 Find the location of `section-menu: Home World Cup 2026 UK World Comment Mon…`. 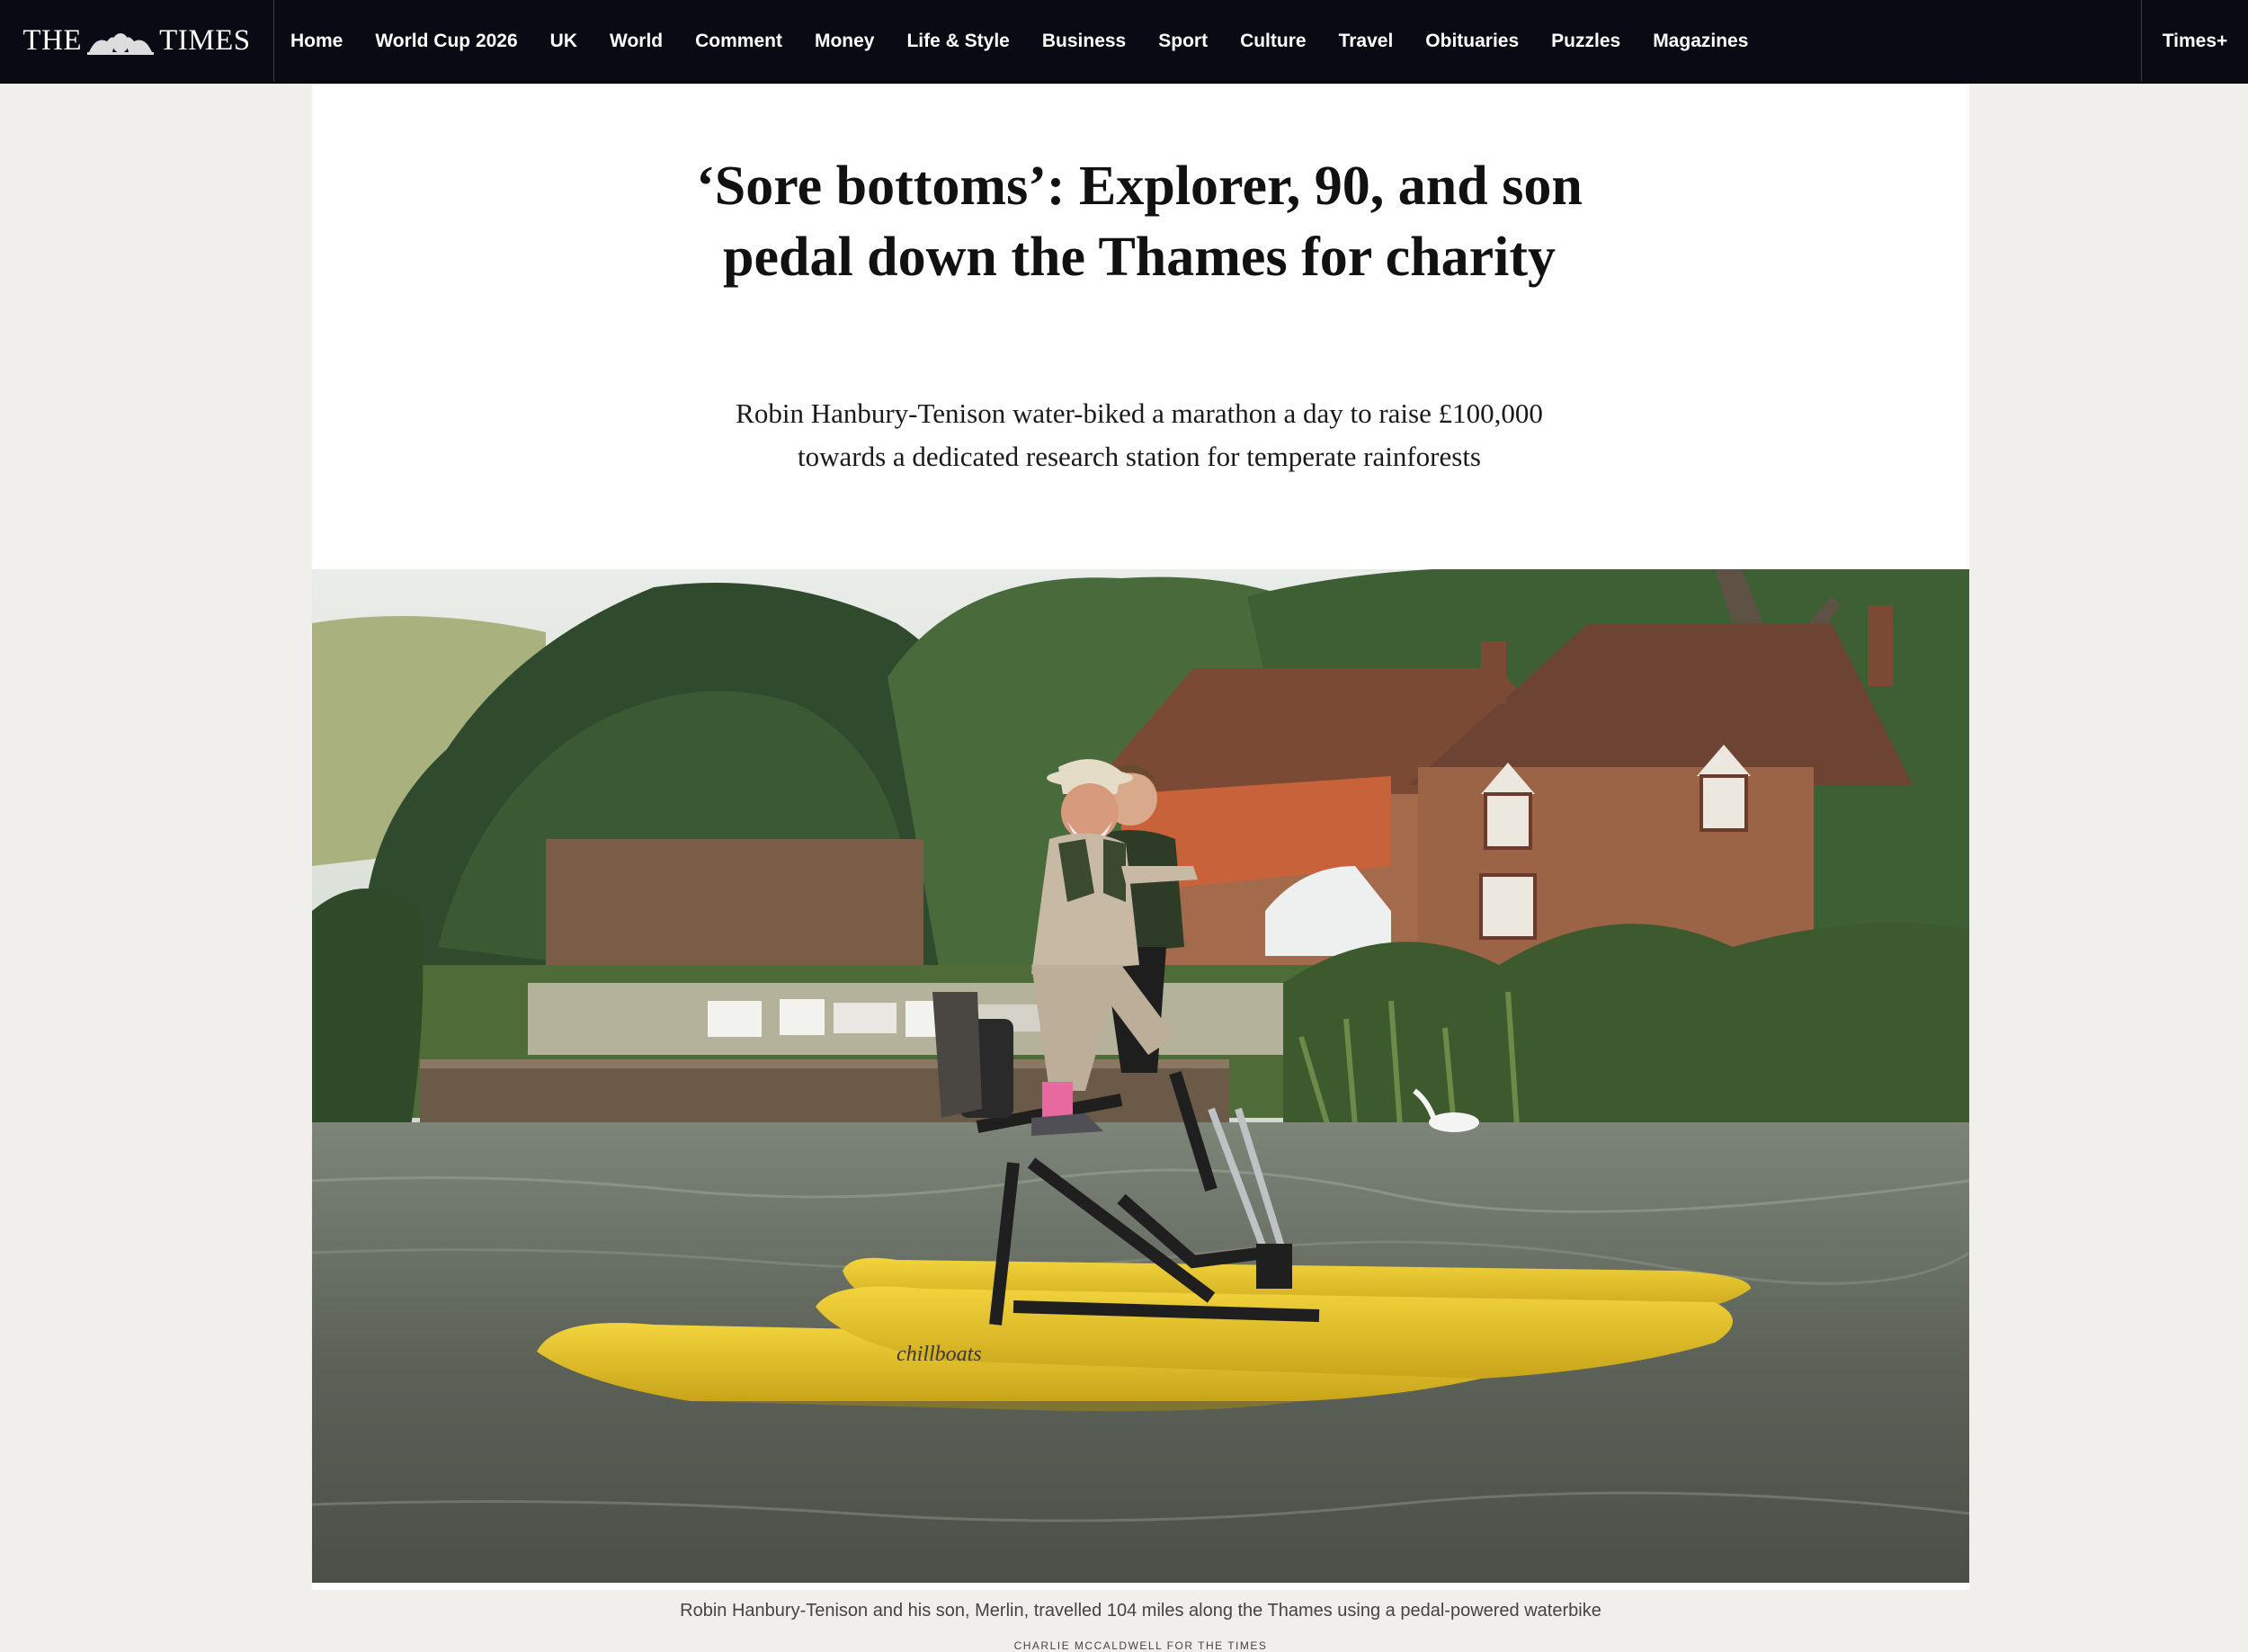

section-menu: Home World Cup 2026 UK World Comment Mon… is located at coordinates (1026, 41).